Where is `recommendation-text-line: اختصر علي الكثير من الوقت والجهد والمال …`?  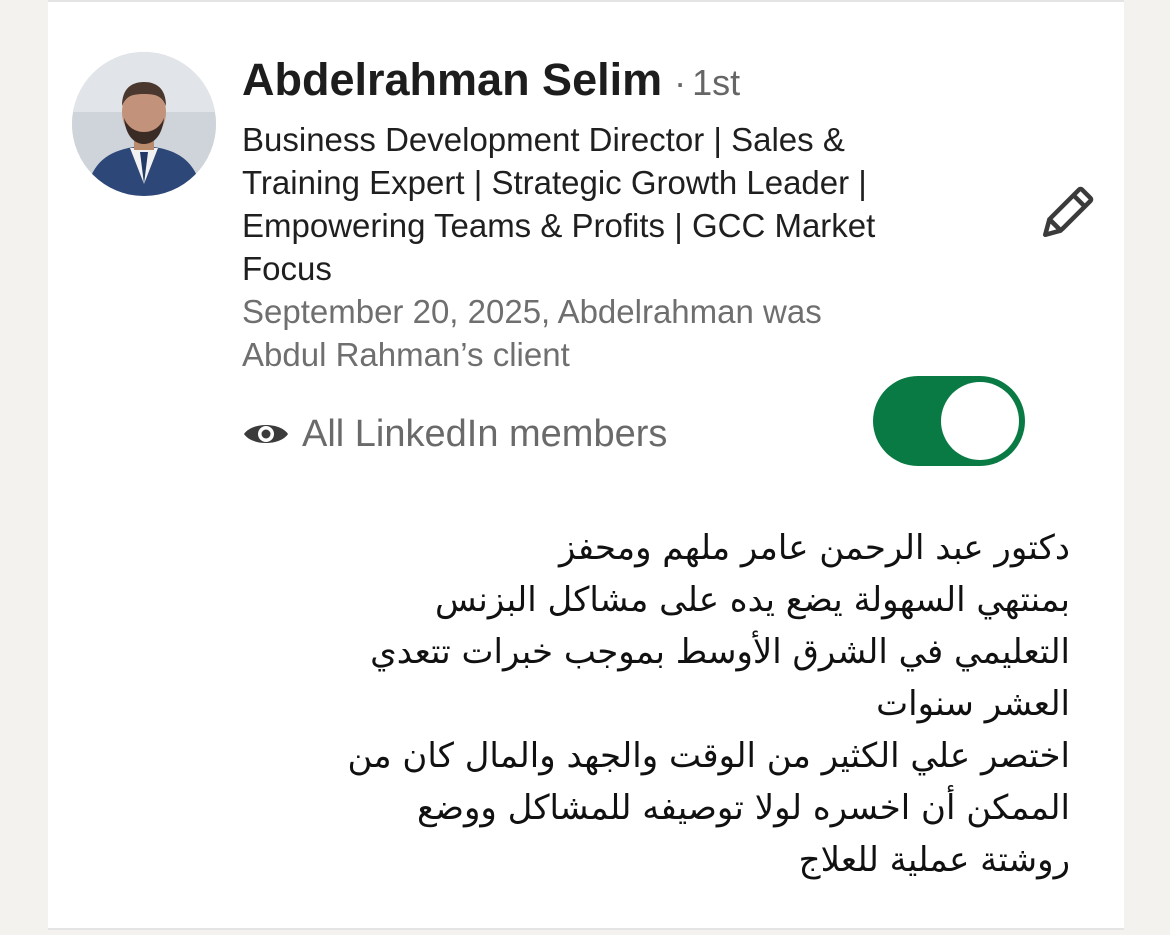
recommendation-text-line: اختصر علي الكثير من الوقت والجهد والمال … is located at coordinates (708, 756).